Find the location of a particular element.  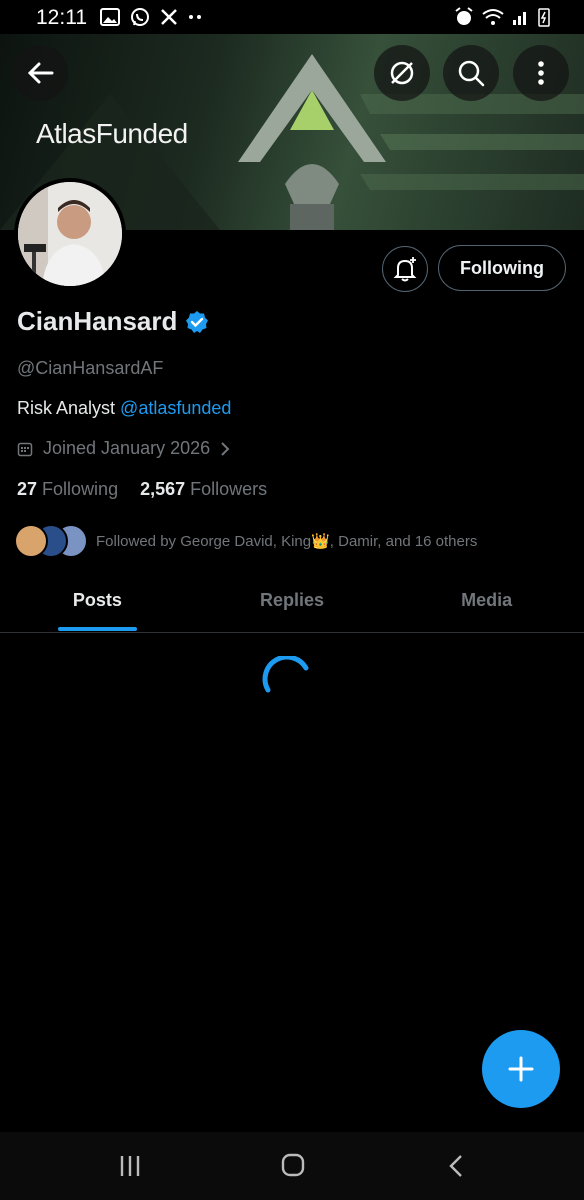

search-icon is located at coordinates (471, 73).